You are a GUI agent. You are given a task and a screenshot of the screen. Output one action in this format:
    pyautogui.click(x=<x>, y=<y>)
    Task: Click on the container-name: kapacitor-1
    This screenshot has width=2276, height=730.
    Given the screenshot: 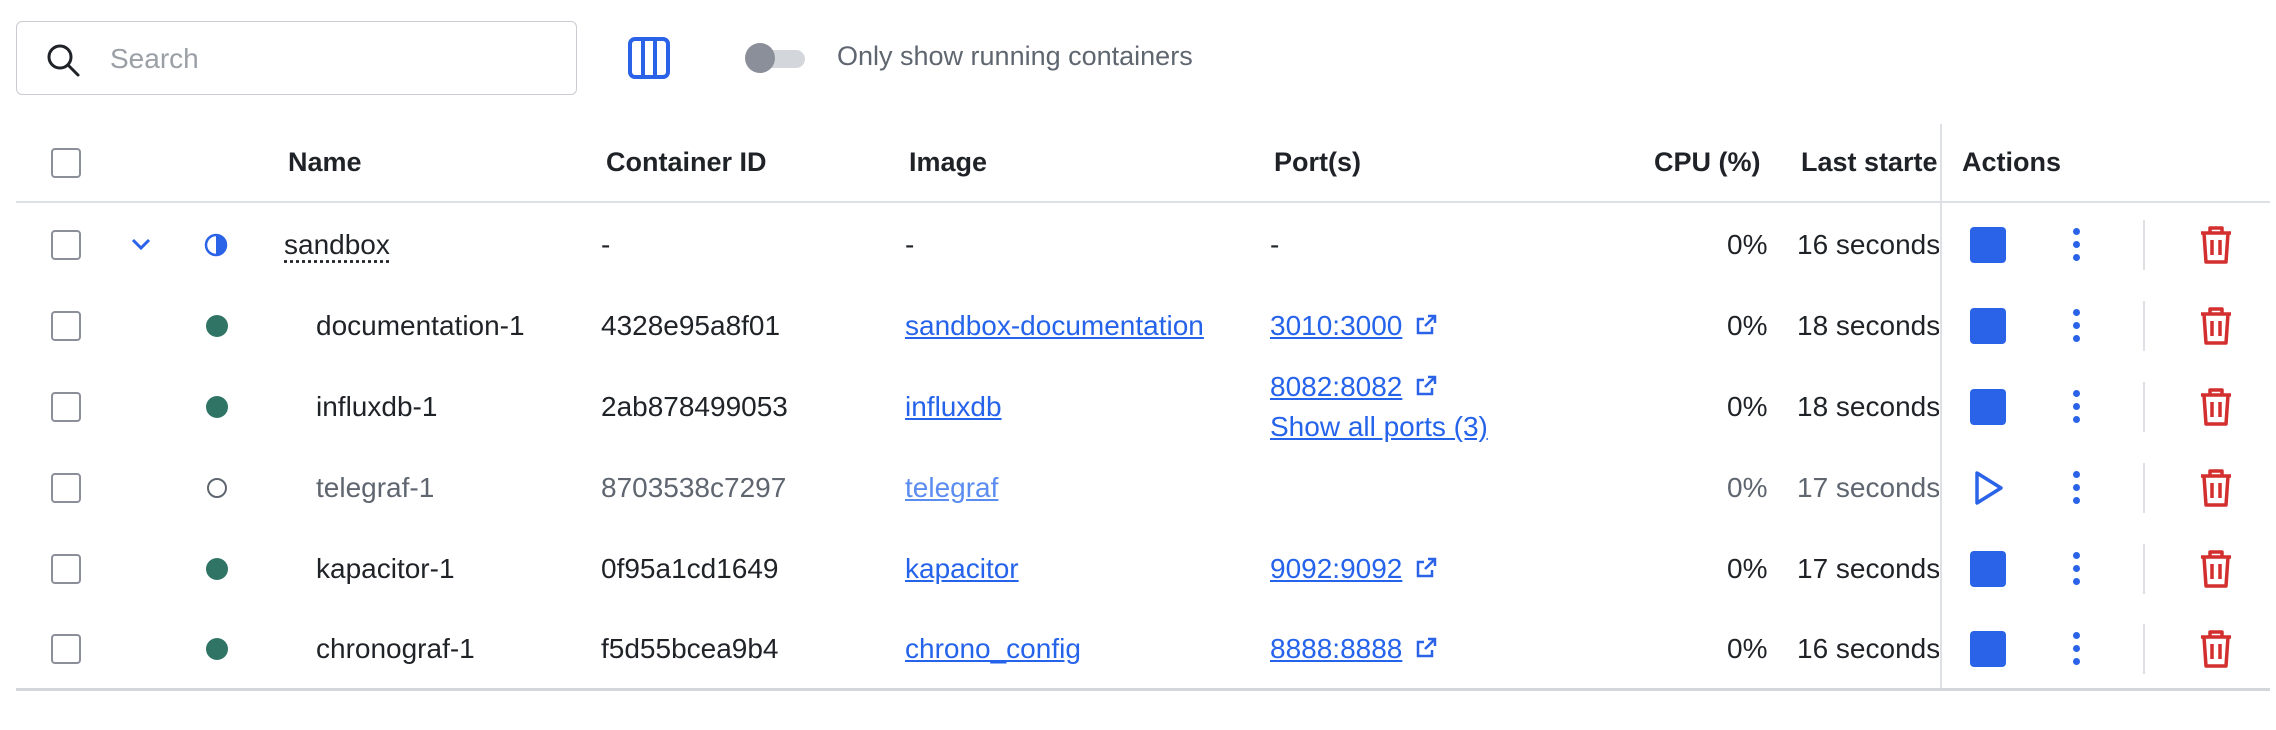 What is the action you would take?
    pyautogui.click(x=385, y=569)
    